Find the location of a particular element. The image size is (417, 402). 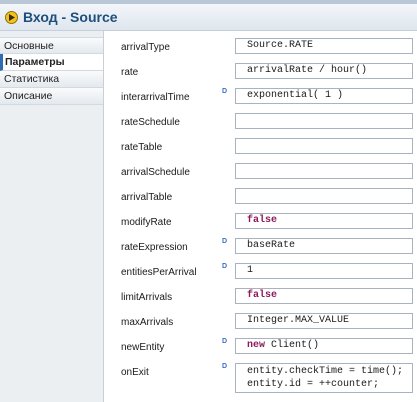

param-label: rateSchedule is located at coordinates (150, 122).